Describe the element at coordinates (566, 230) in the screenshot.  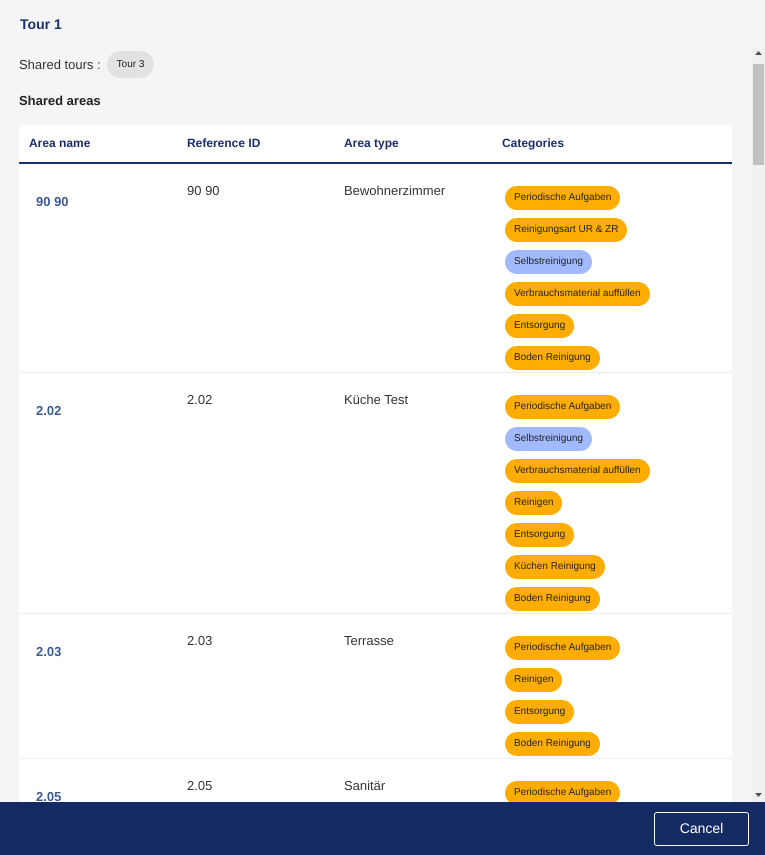
I see `category-tag: Reinigungsart UR & ZR` at that location.